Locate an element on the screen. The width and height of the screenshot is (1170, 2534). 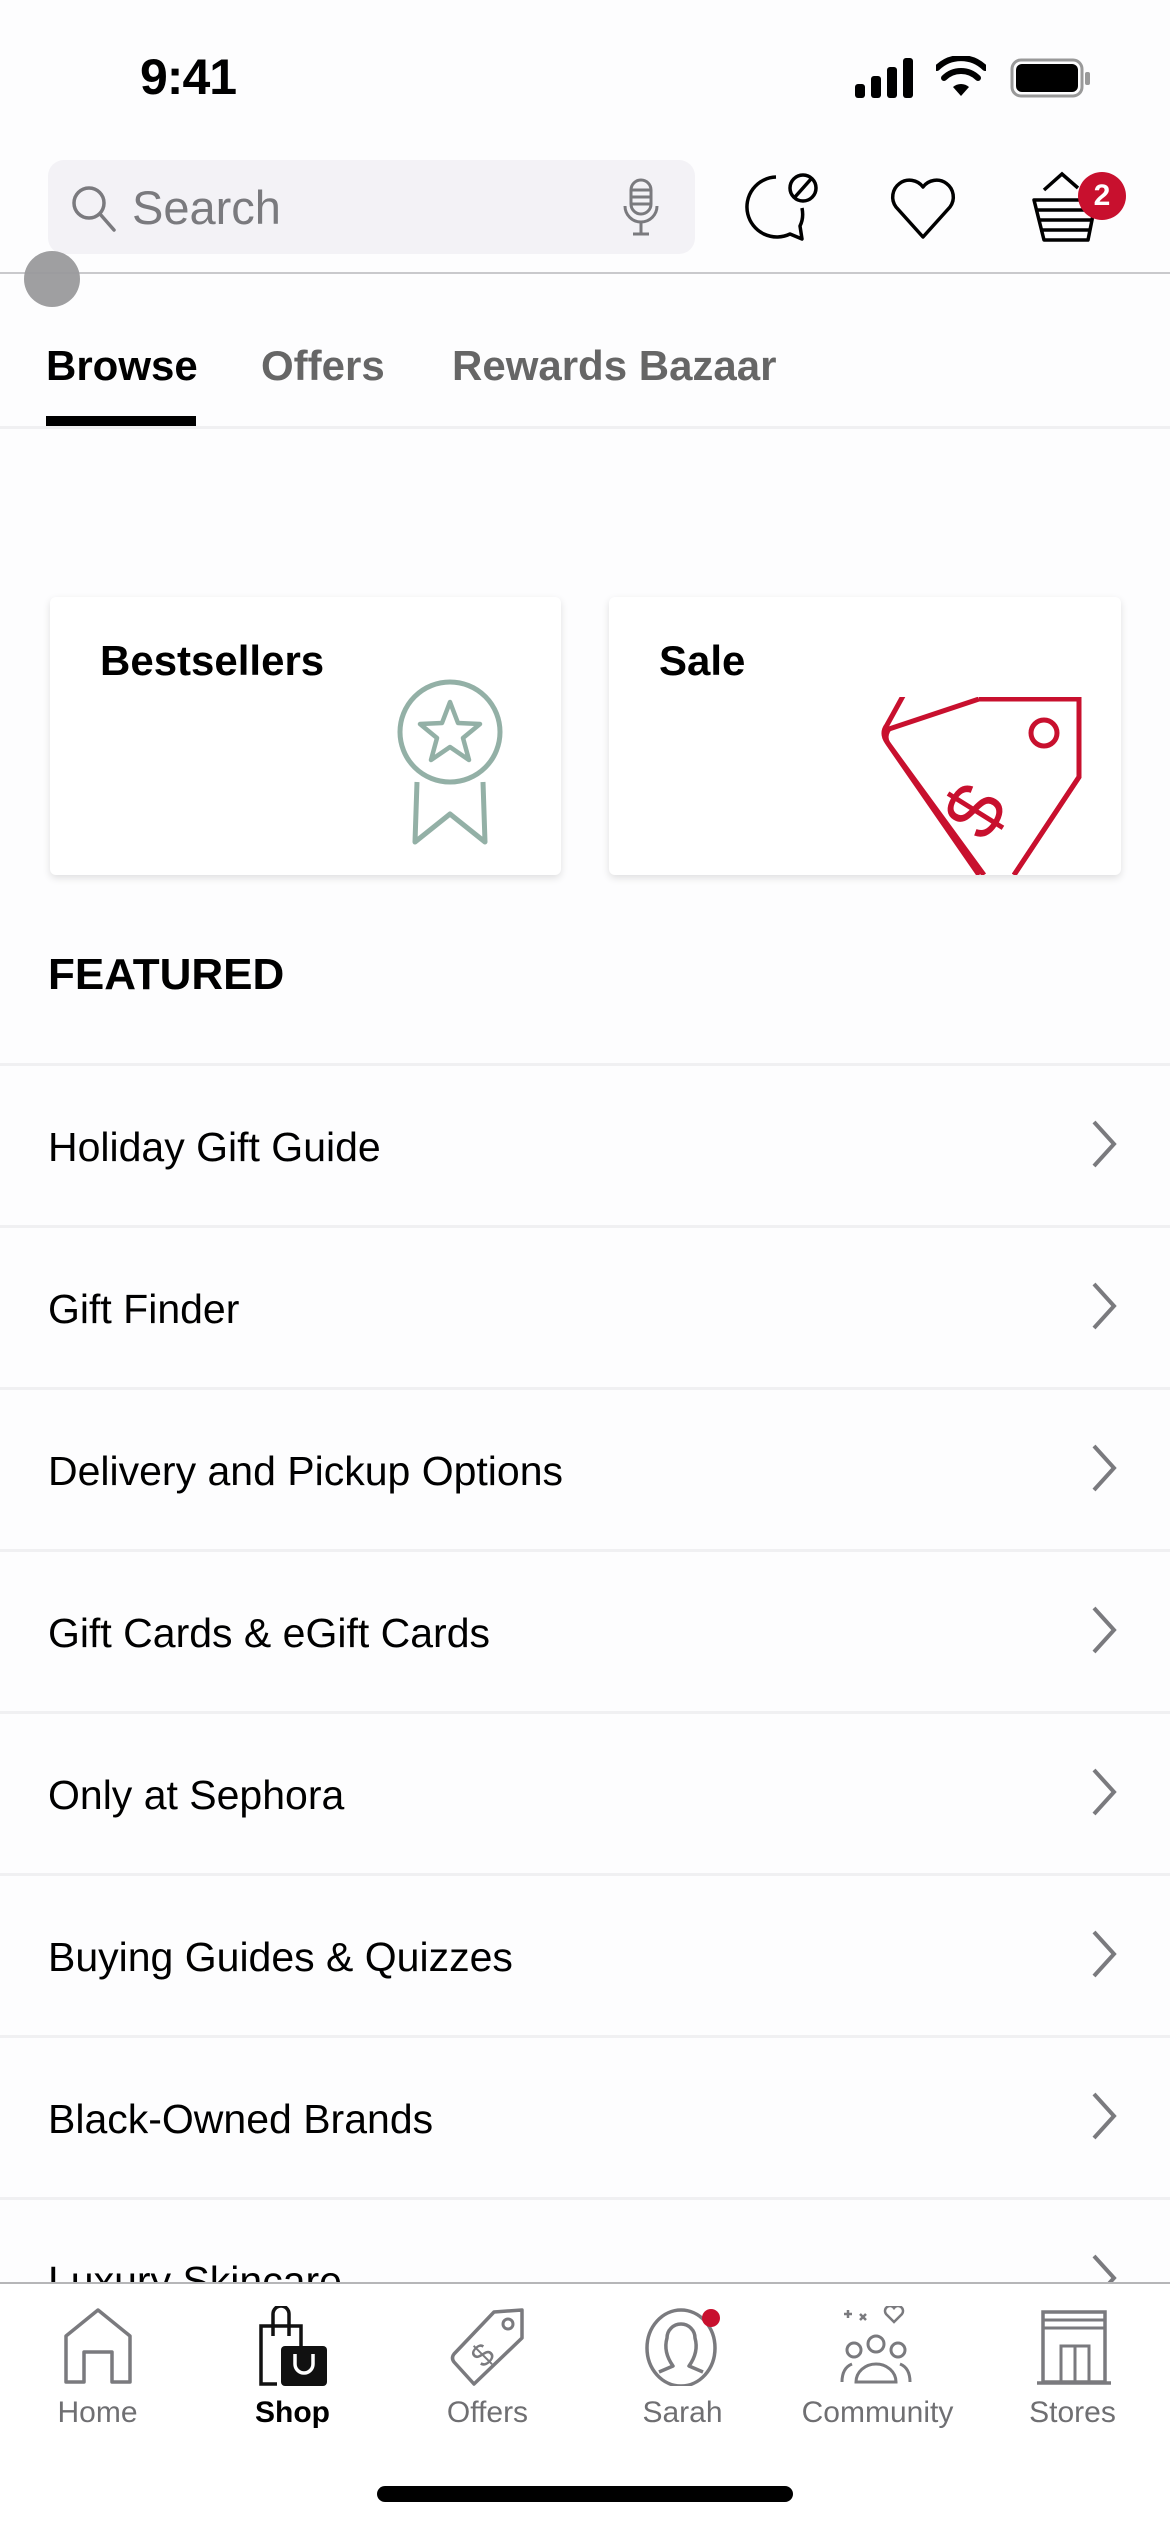
list-item-label: Only at Sephora is located at coordinates (196, 1795).